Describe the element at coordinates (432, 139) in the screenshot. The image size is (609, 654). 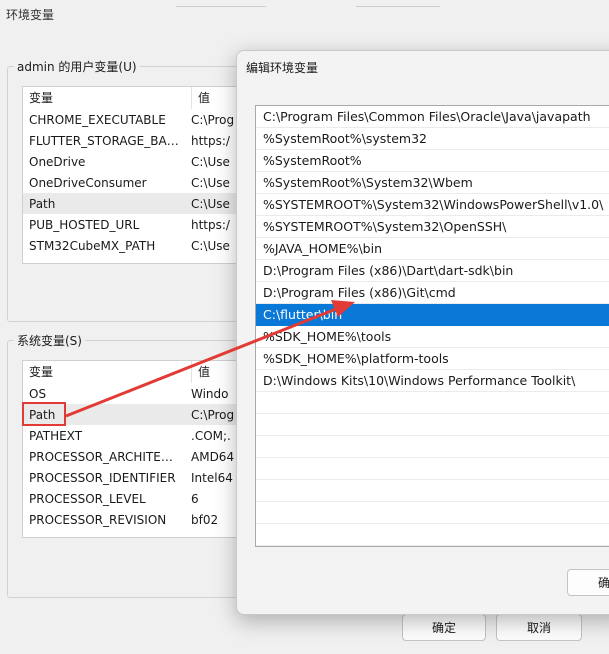
I see `path-item: %SystemRoot%\system32` at that location.